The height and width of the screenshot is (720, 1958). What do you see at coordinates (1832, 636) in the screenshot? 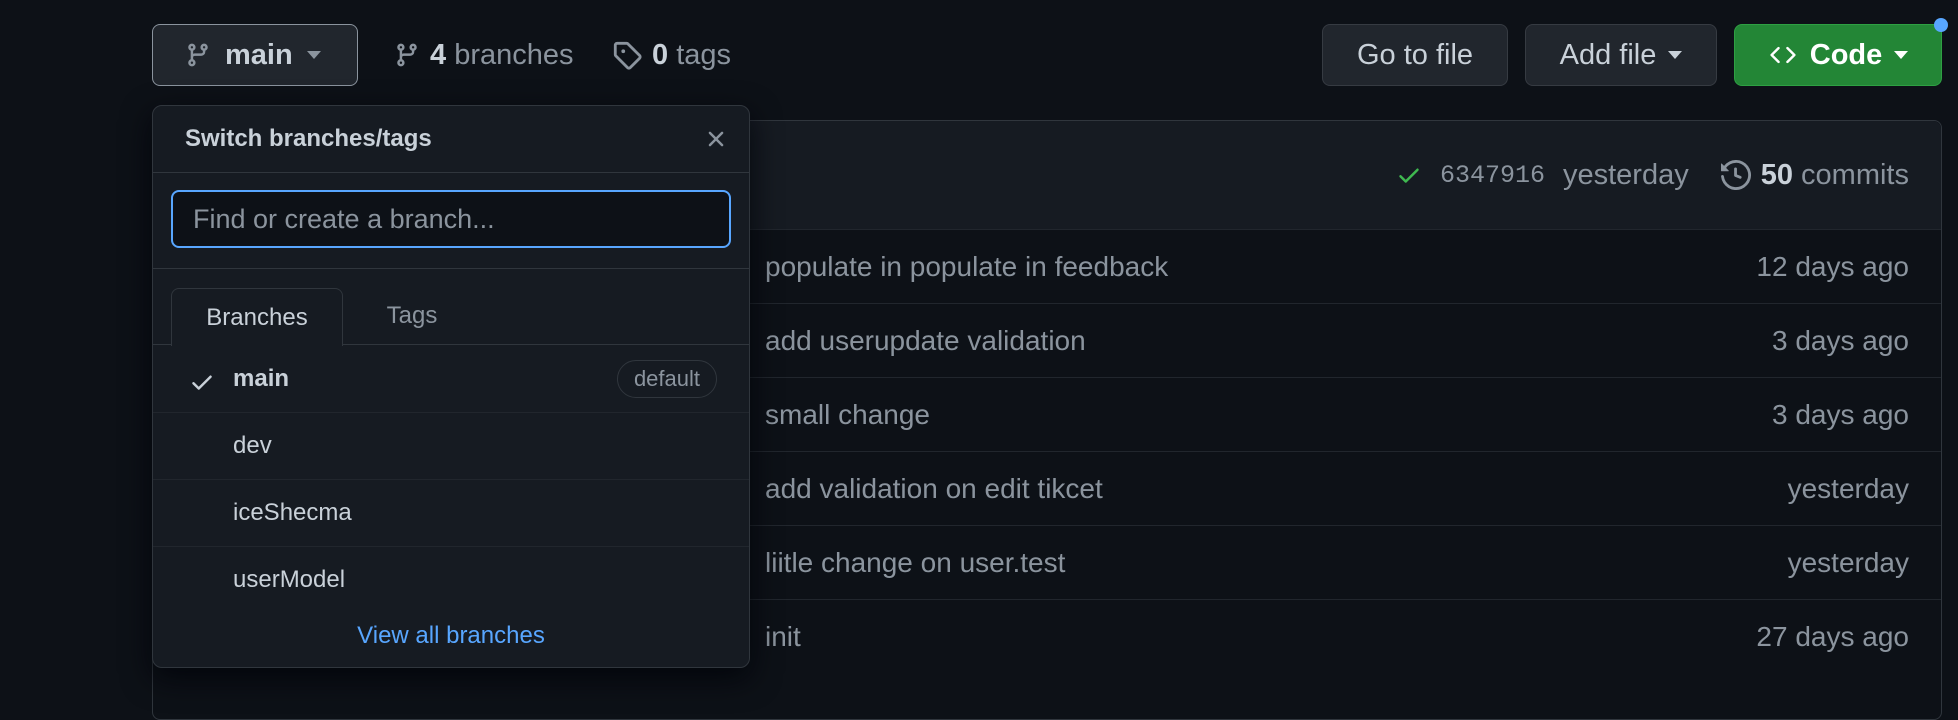
I see `commit-age: 27 days ago` at bounding box center [1832, 636].